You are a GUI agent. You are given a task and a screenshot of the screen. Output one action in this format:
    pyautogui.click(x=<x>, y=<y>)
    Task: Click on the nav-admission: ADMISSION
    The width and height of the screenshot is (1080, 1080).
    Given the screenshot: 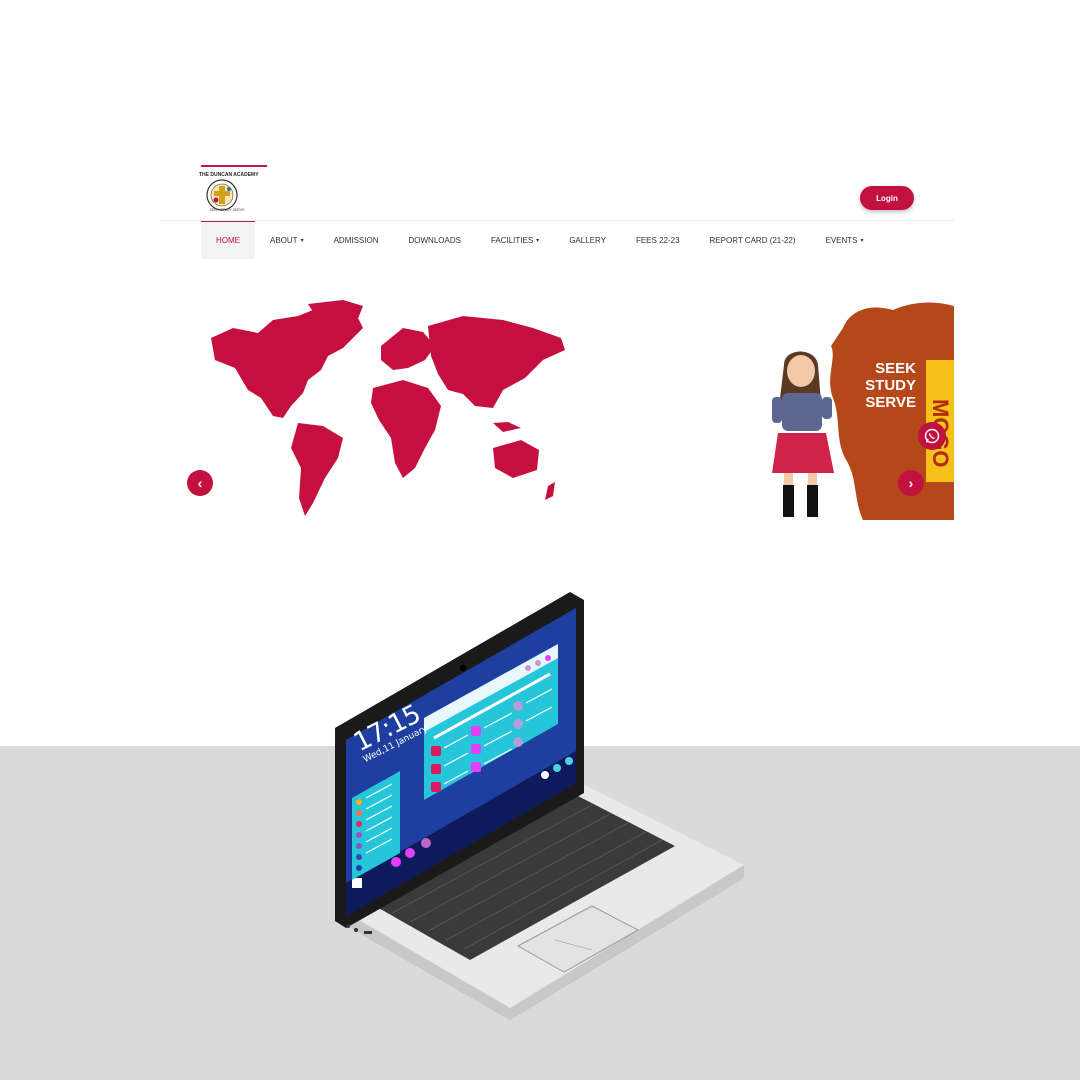 What is the action you would take?
    pyautogui.click(x=356, y=240)
    